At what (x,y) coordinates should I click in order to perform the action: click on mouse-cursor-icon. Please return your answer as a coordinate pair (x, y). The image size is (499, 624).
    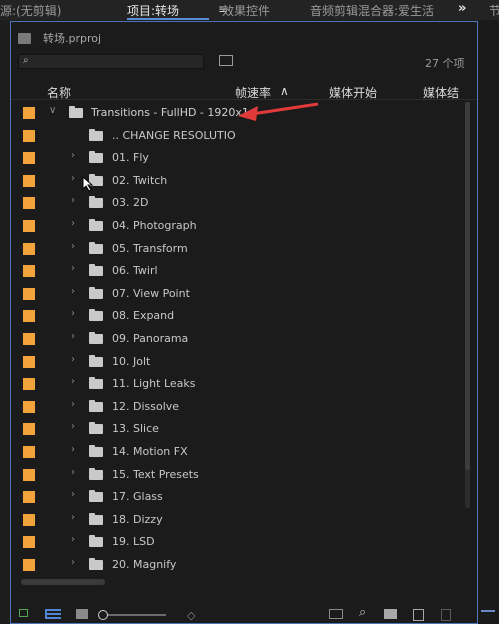
    Looking at the image, I should click on (88, 184).